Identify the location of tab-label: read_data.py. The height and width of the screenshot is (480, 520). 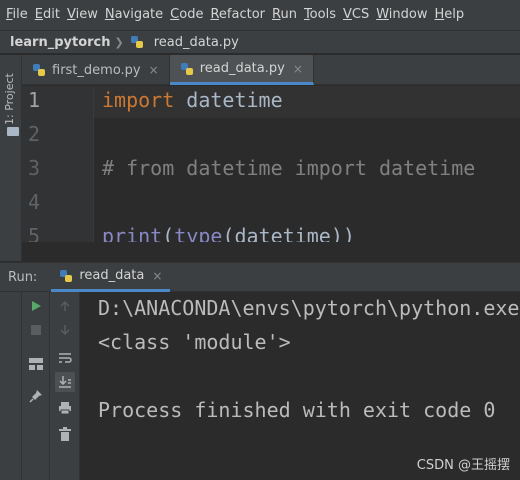
(242, 68).